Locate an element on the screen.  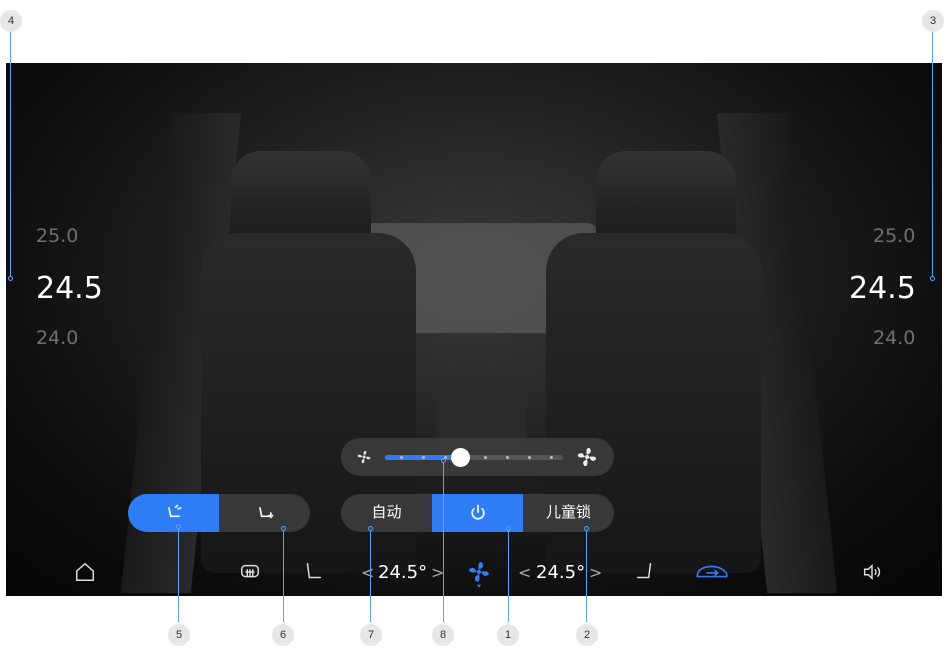
seat-airflow-upper-icon is located at coordinates (174, 511).